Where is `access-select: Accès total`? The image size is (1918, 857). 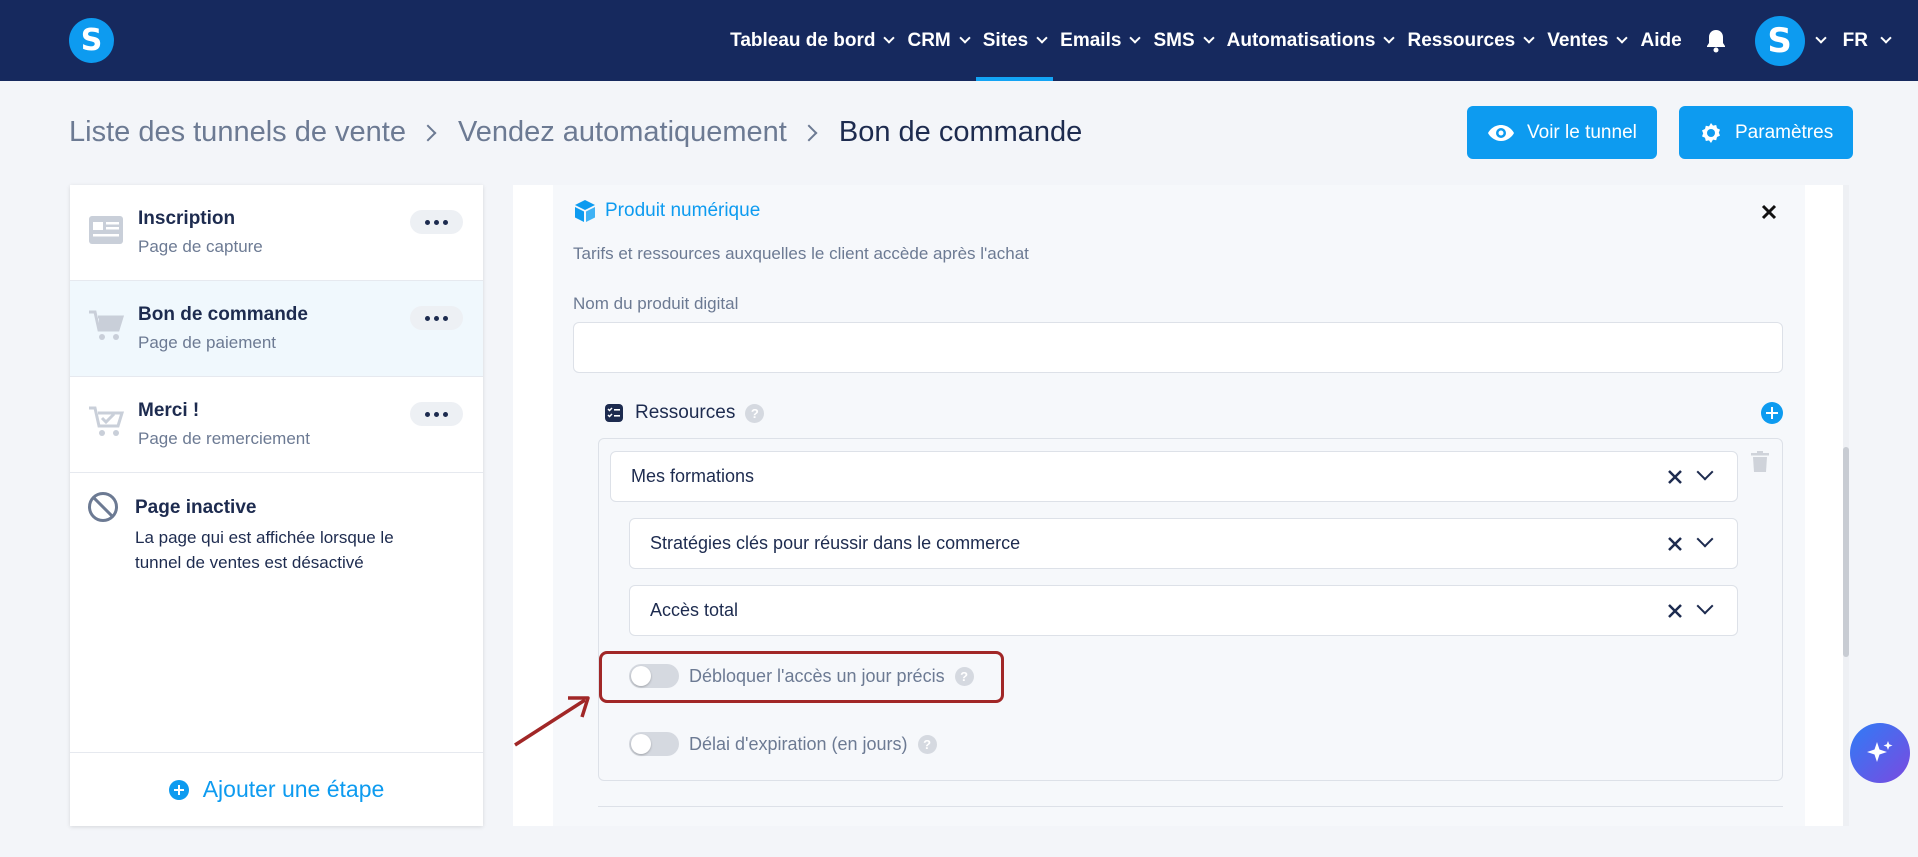
access-select: Accès total is located at coordinates (1183, 610).